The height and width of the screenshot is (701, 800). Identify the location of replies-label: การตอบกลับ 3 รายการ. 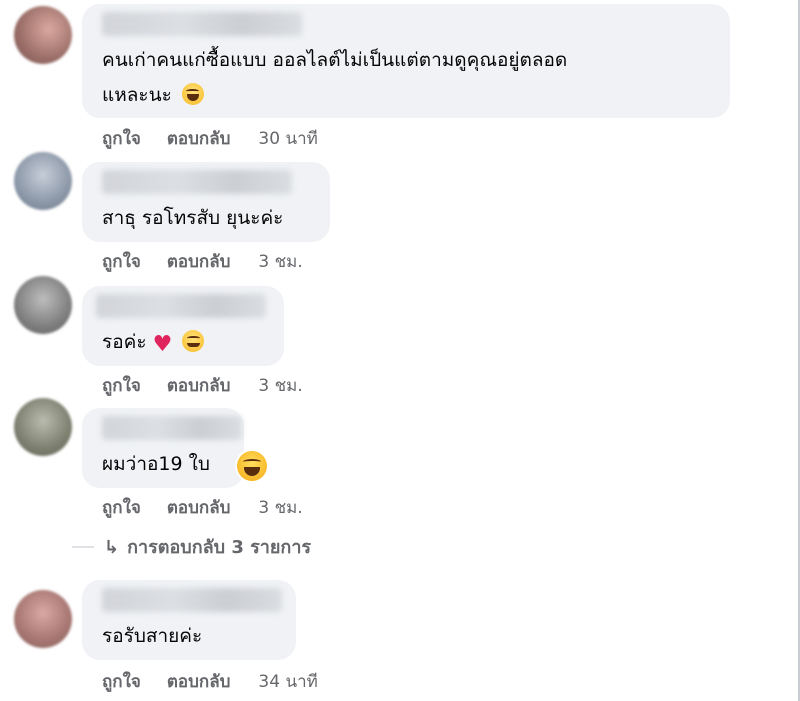
(219, 547).